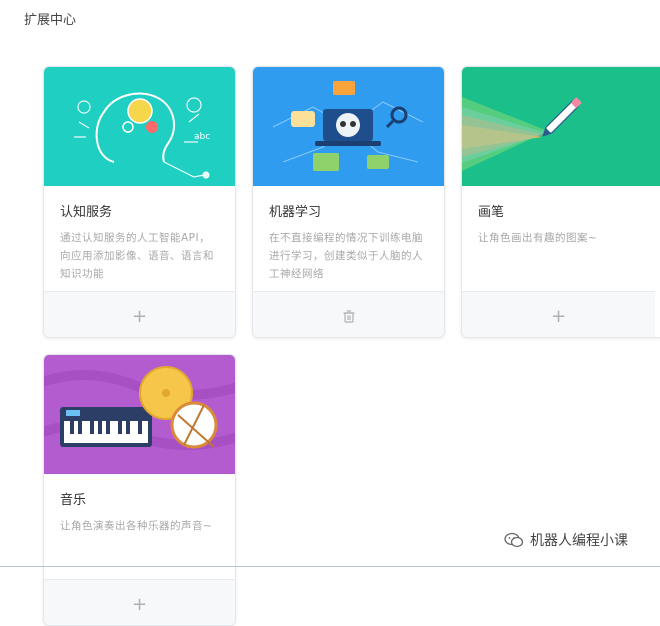 The width and height of the screenshot is (660, 626). Describe the element at coordinates (73, 500) in the screenshot. I see `extension-title: 音乐` at that location.